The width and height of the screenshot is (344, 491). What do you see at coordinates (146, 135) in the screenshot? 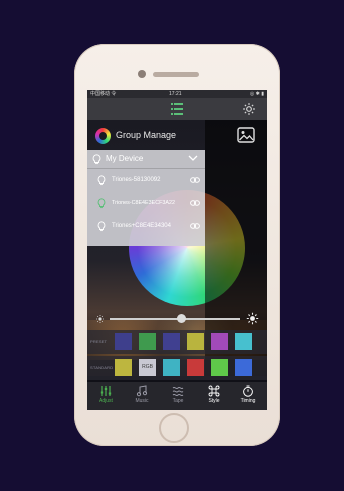
I see `group-manage-label: Group Manage` at bounding box center [146, 135].